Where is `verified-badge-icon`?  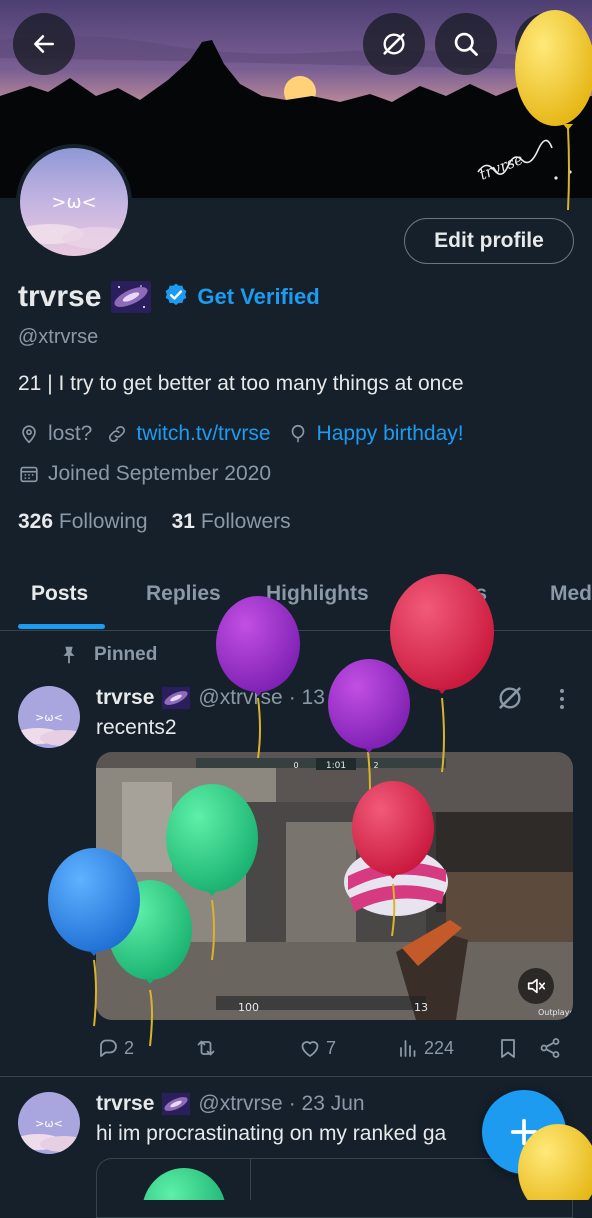
verified-badge-icon is located at coordinates (176, 297).